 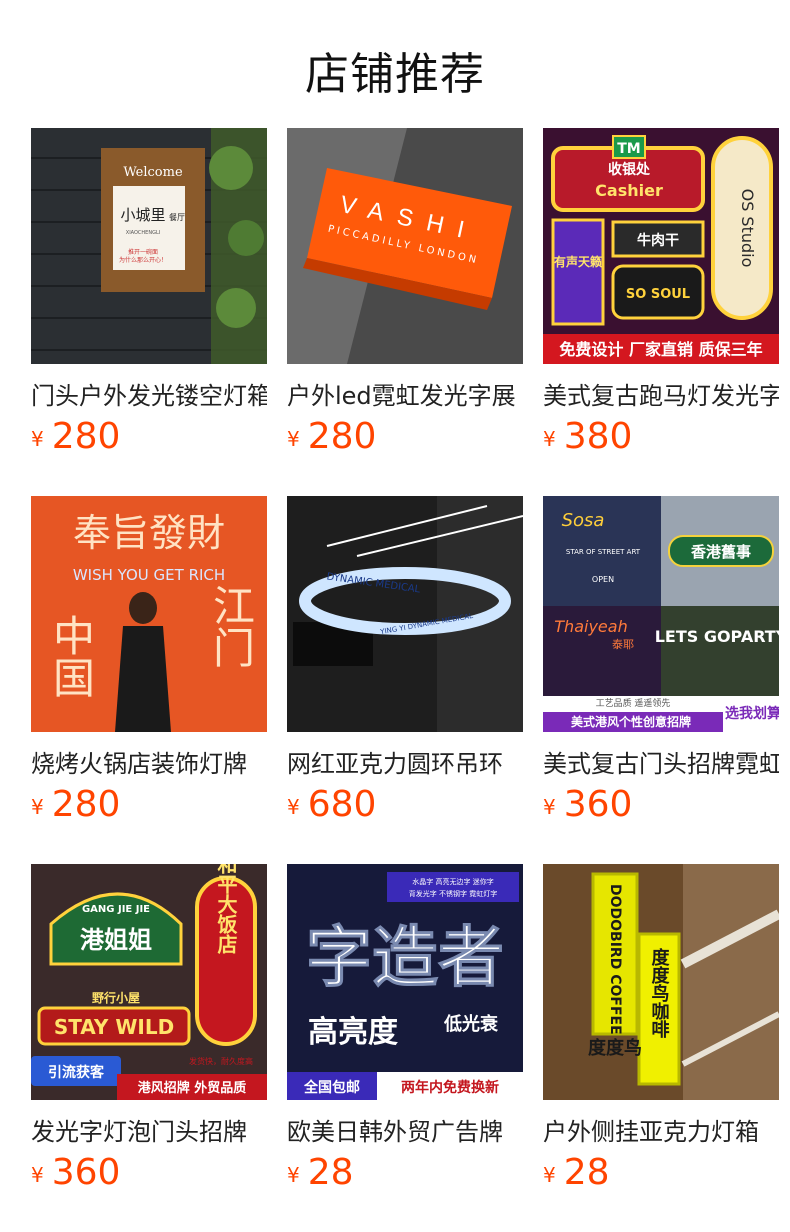 What do you see at coordinates (405, 614) in the screenshot?
I see `product-image: DYNAMIC MEDICAL YING YI DYNAMIC MEDICAL` at bounding box center [405, 614].